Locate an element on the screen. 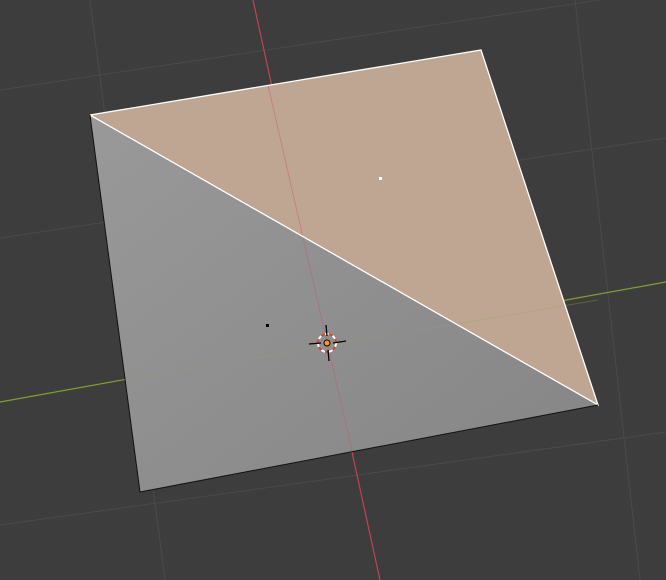  object-origin-icon is located at coordinates (327, 343).